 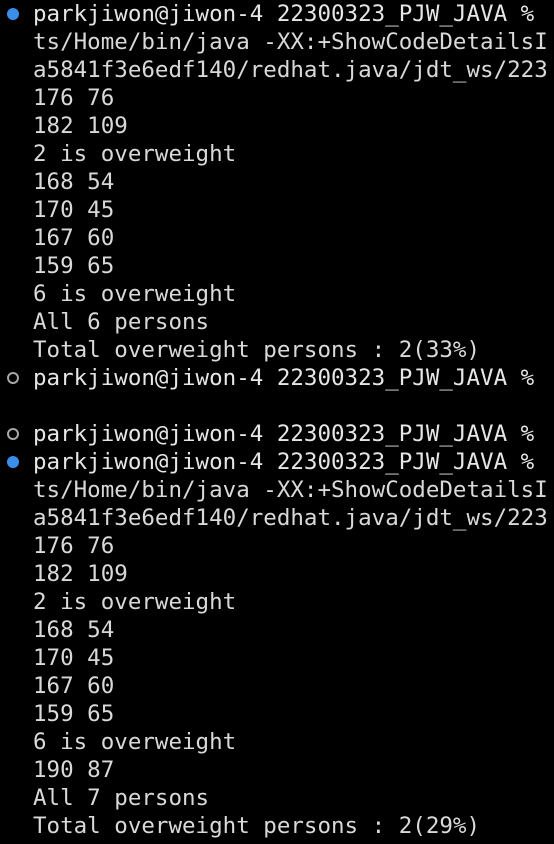 I want to click on output-line: Total overweight persons : 2(33%), so click(x=277, y=350).